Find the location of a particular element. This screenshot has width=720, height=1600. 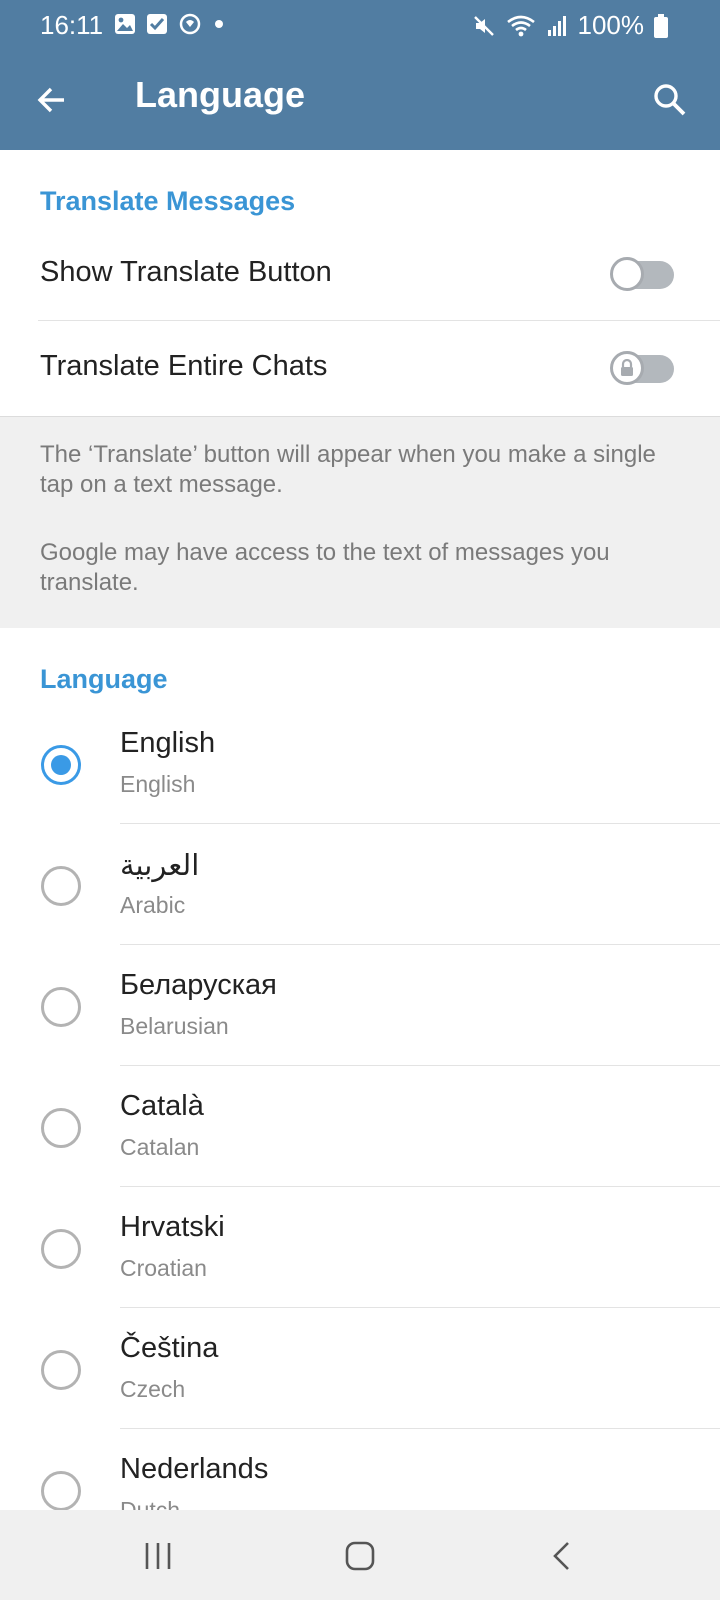

recent-apps-icon is located at coordinates (158, 1556).